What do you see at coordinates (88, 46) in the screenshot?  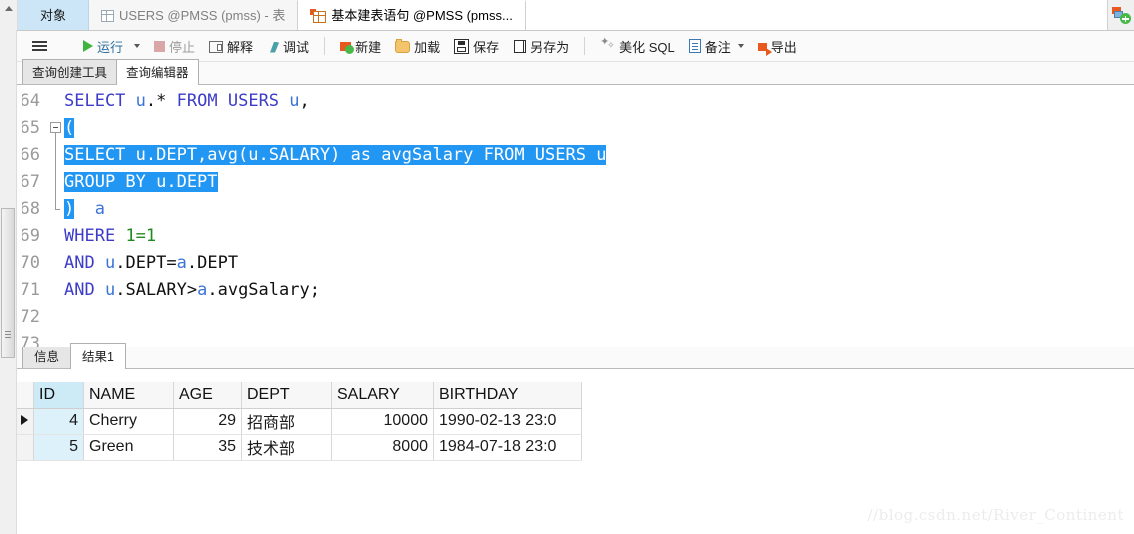 I see `play-icon` at bounding box center [88, 46].